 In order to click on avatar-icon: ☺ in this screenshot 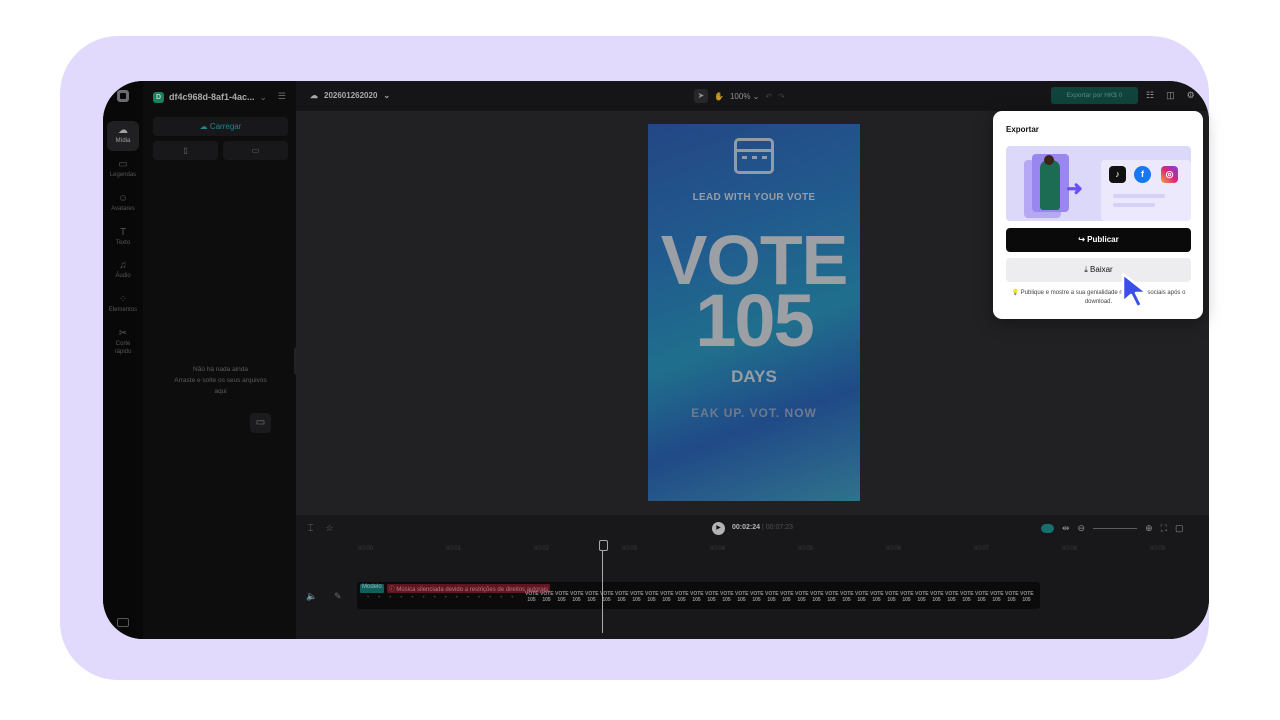, I will do `click(123, 198)`.